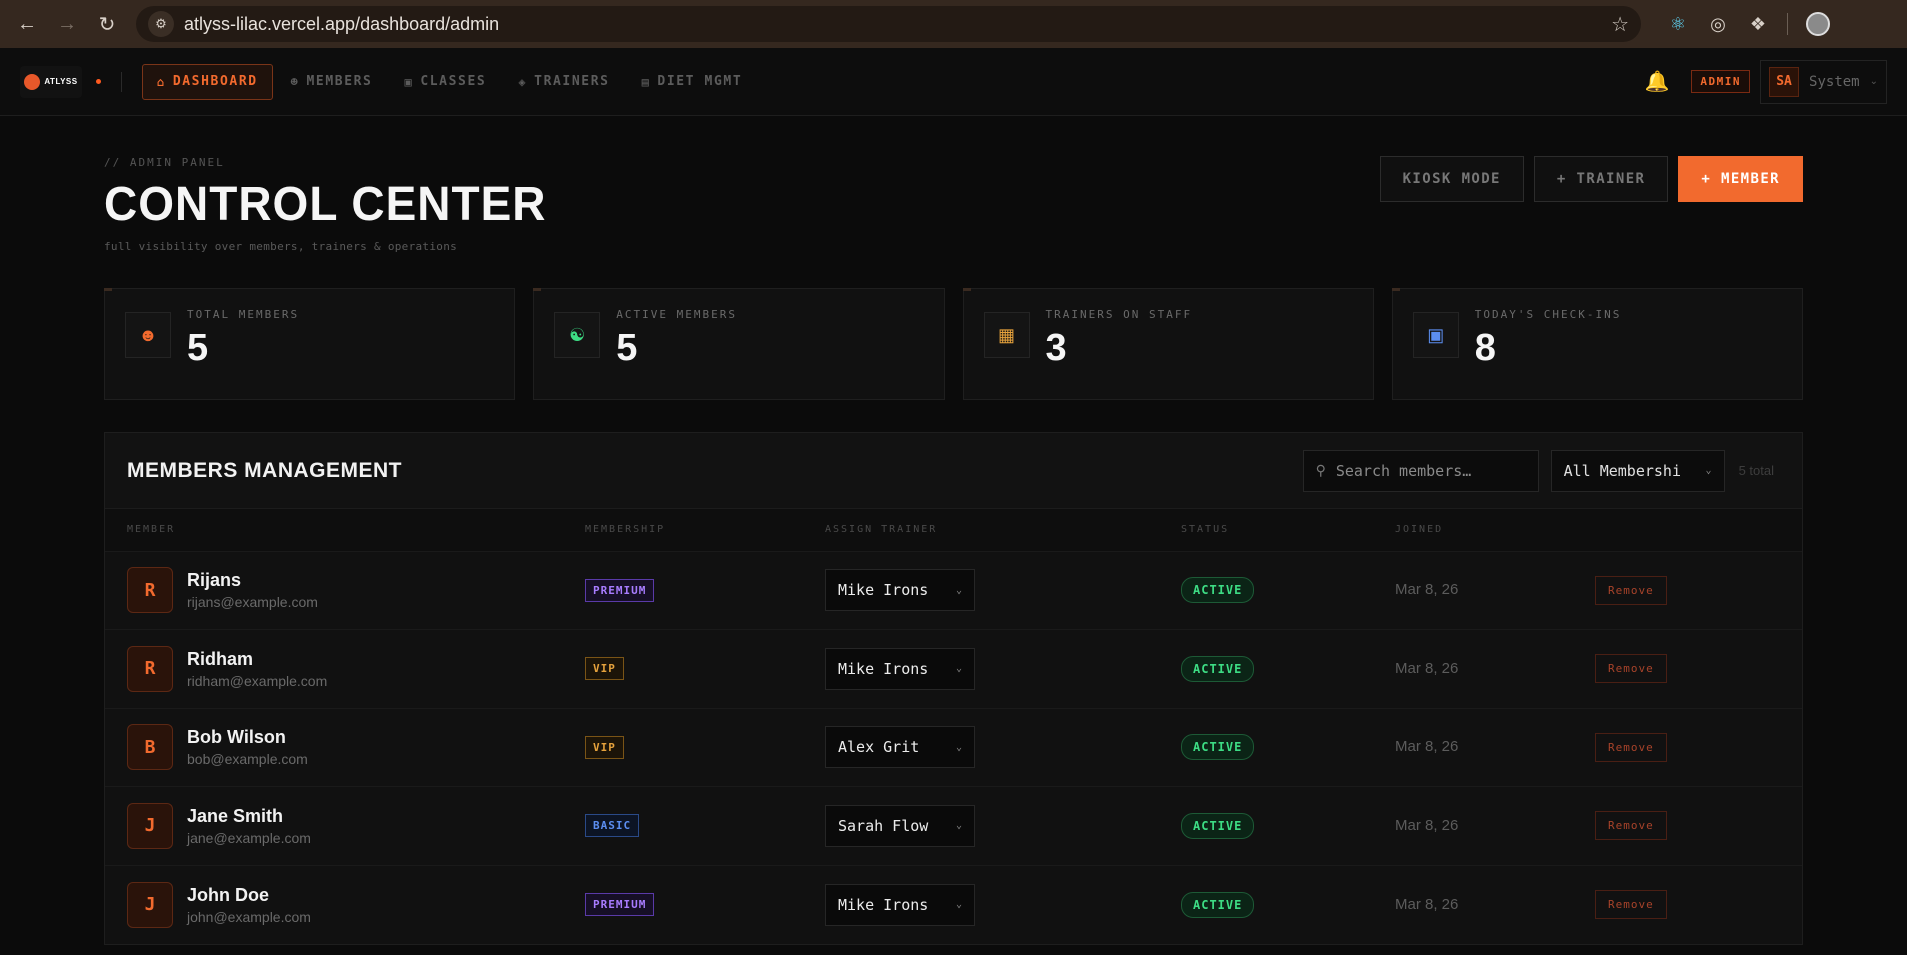  What do you see at coordinates (1601, 179) in the screenshot?
I see `add-trainer-button: + TRAINER` at bounding box center [1601, 179].